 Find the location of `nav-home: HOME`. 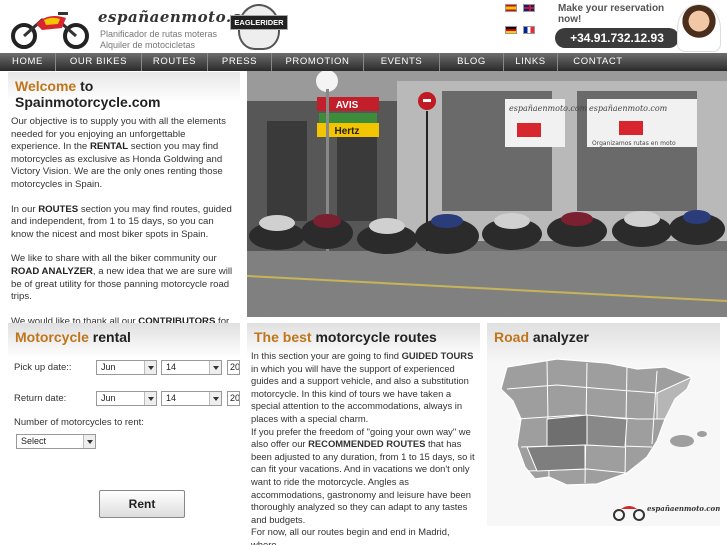

nav-home: HOME is located at coordinates (28, 62).